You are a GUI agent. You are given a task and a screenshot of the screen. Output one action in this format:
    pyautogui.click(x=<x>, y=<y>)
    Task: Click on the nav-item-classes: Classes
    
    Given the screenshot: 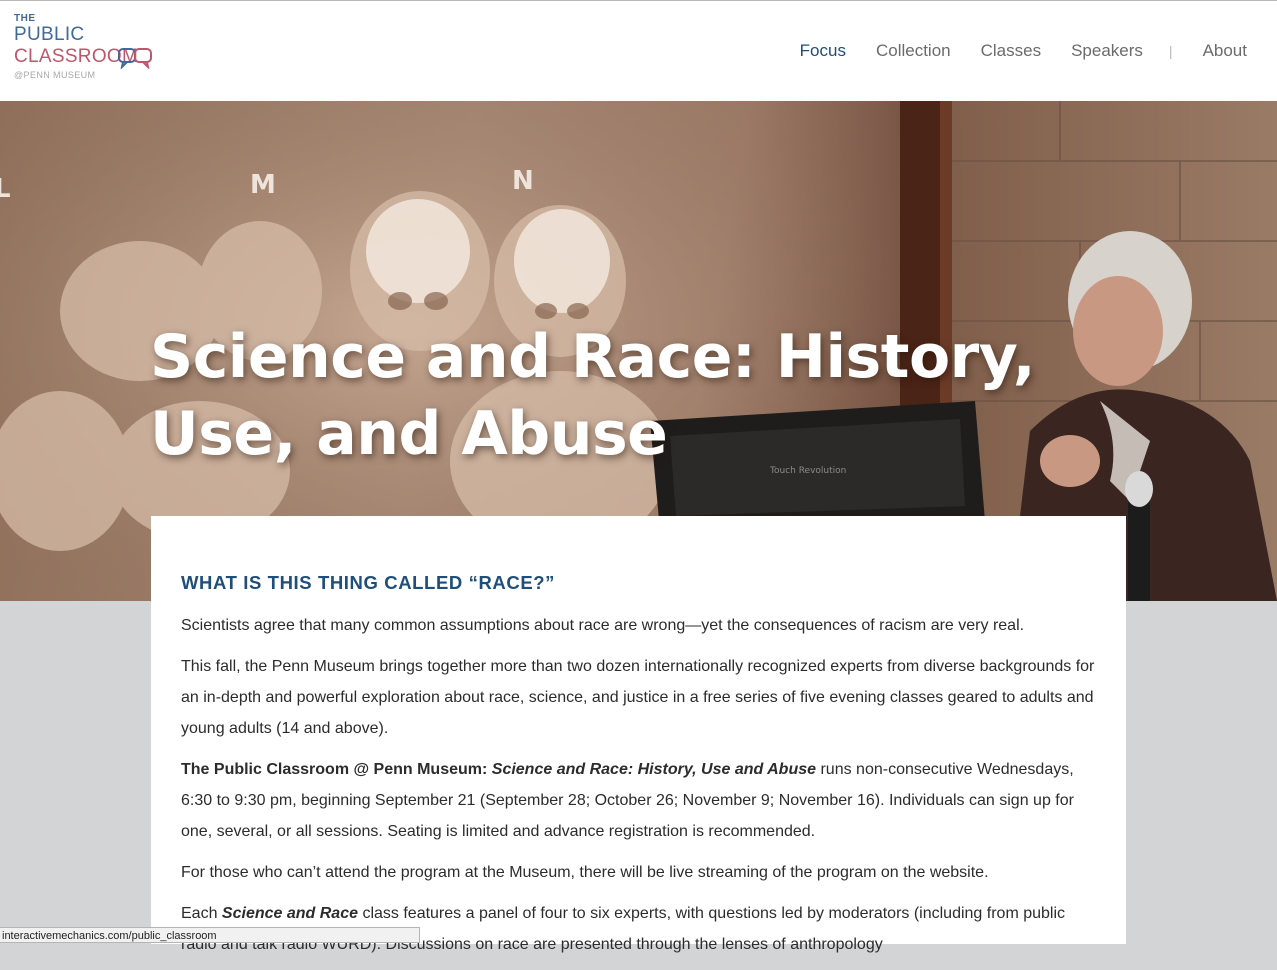 What is the action you would take?
    pyautogui.click(x=1011, y=51)
    